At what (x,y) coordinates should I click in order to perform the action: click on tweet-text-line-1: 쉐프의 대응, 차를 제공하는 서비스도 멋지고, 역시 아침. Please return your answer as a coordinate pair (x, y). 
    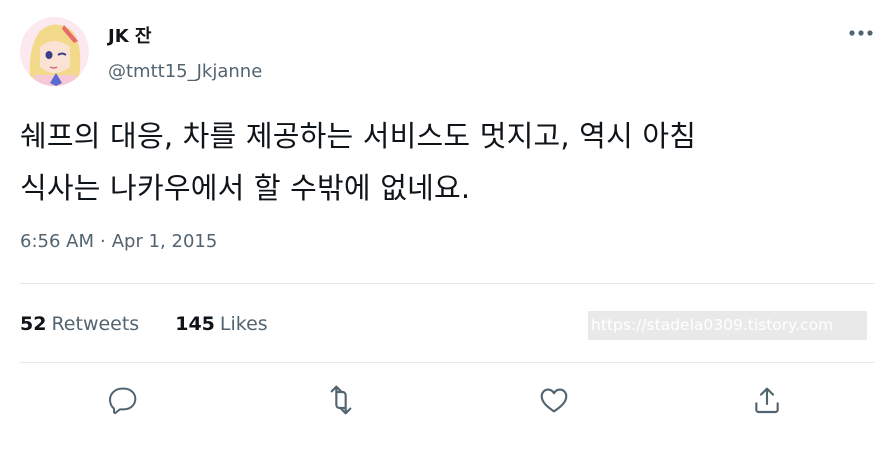
    Looking at the image, I should click on (358, 136).